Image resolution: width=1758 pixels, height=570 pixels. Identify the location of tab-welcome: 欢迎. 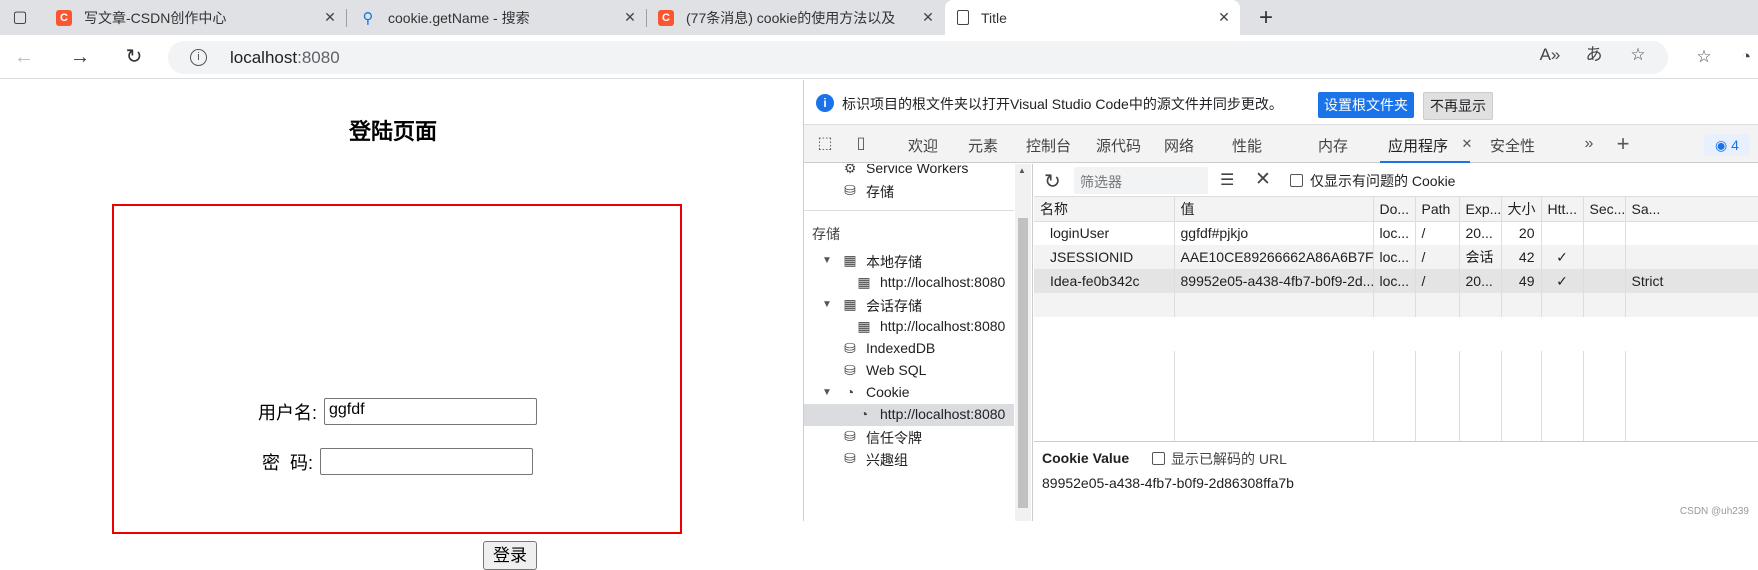
(923, 145).